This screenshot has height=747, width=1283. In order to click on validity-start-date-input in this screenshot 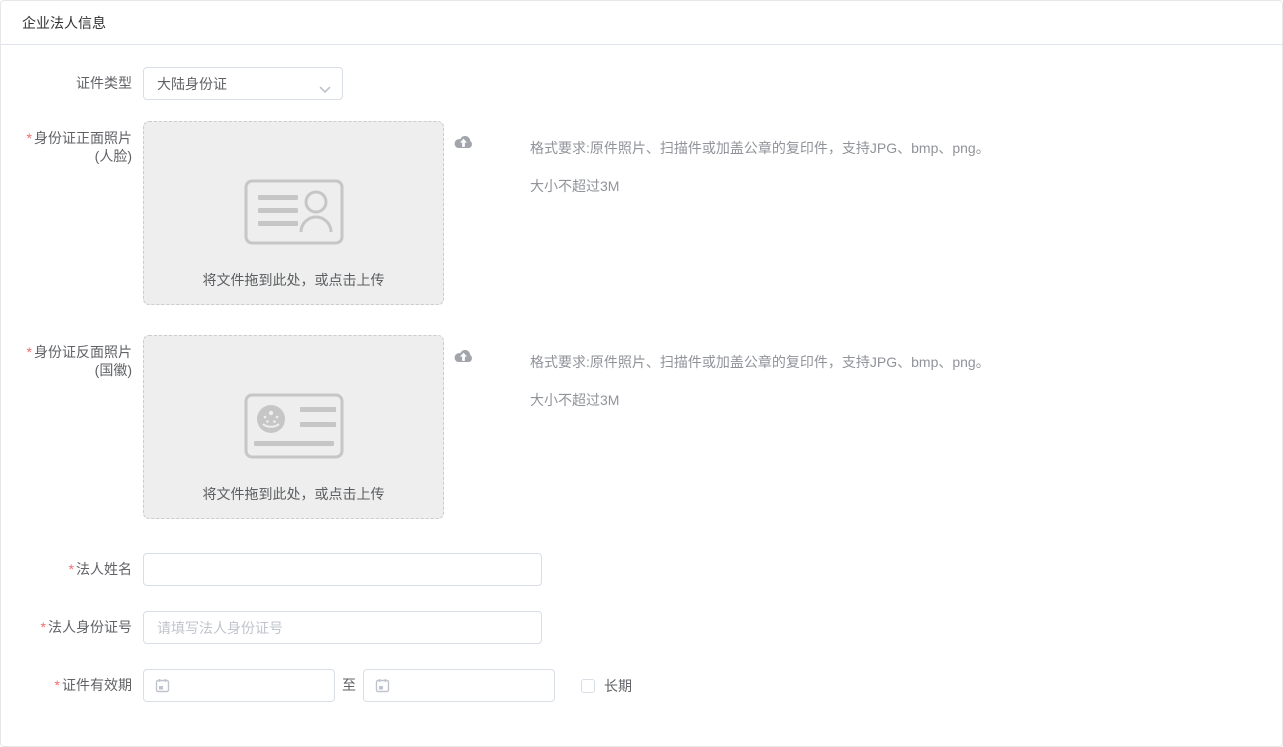, I will do `click(239, 685)`.